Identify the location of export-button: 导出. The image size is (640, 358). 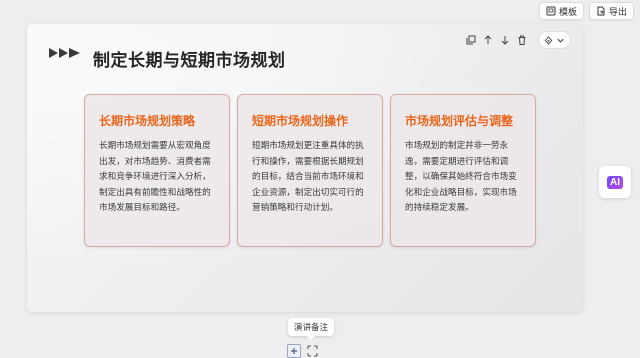
(612, 11).